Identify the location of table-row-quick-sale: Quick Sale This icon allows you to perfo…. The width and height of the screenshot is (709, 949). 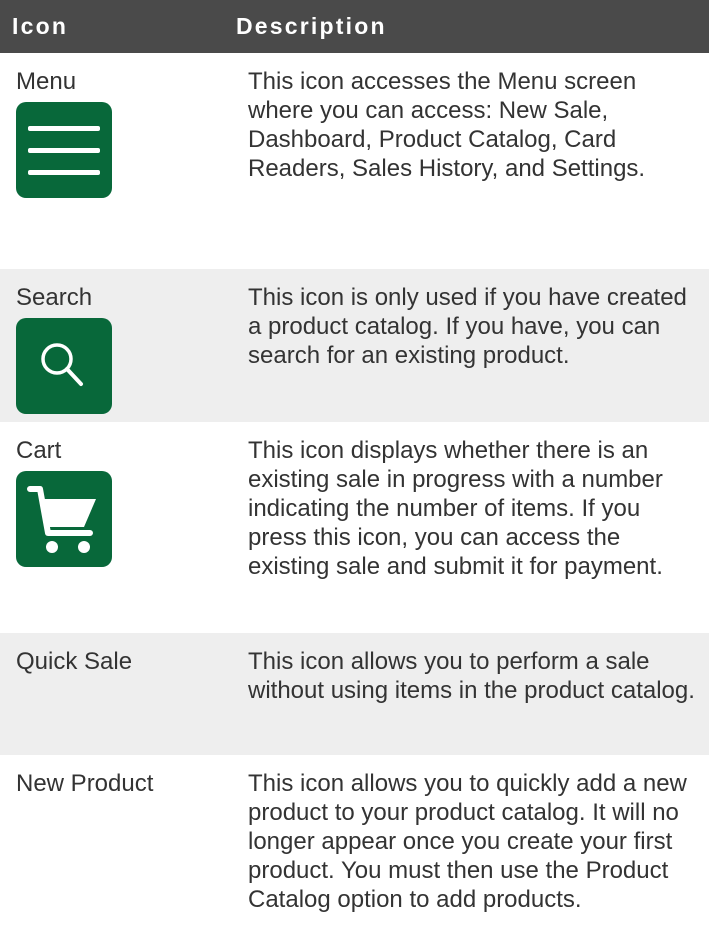
(354, 694).